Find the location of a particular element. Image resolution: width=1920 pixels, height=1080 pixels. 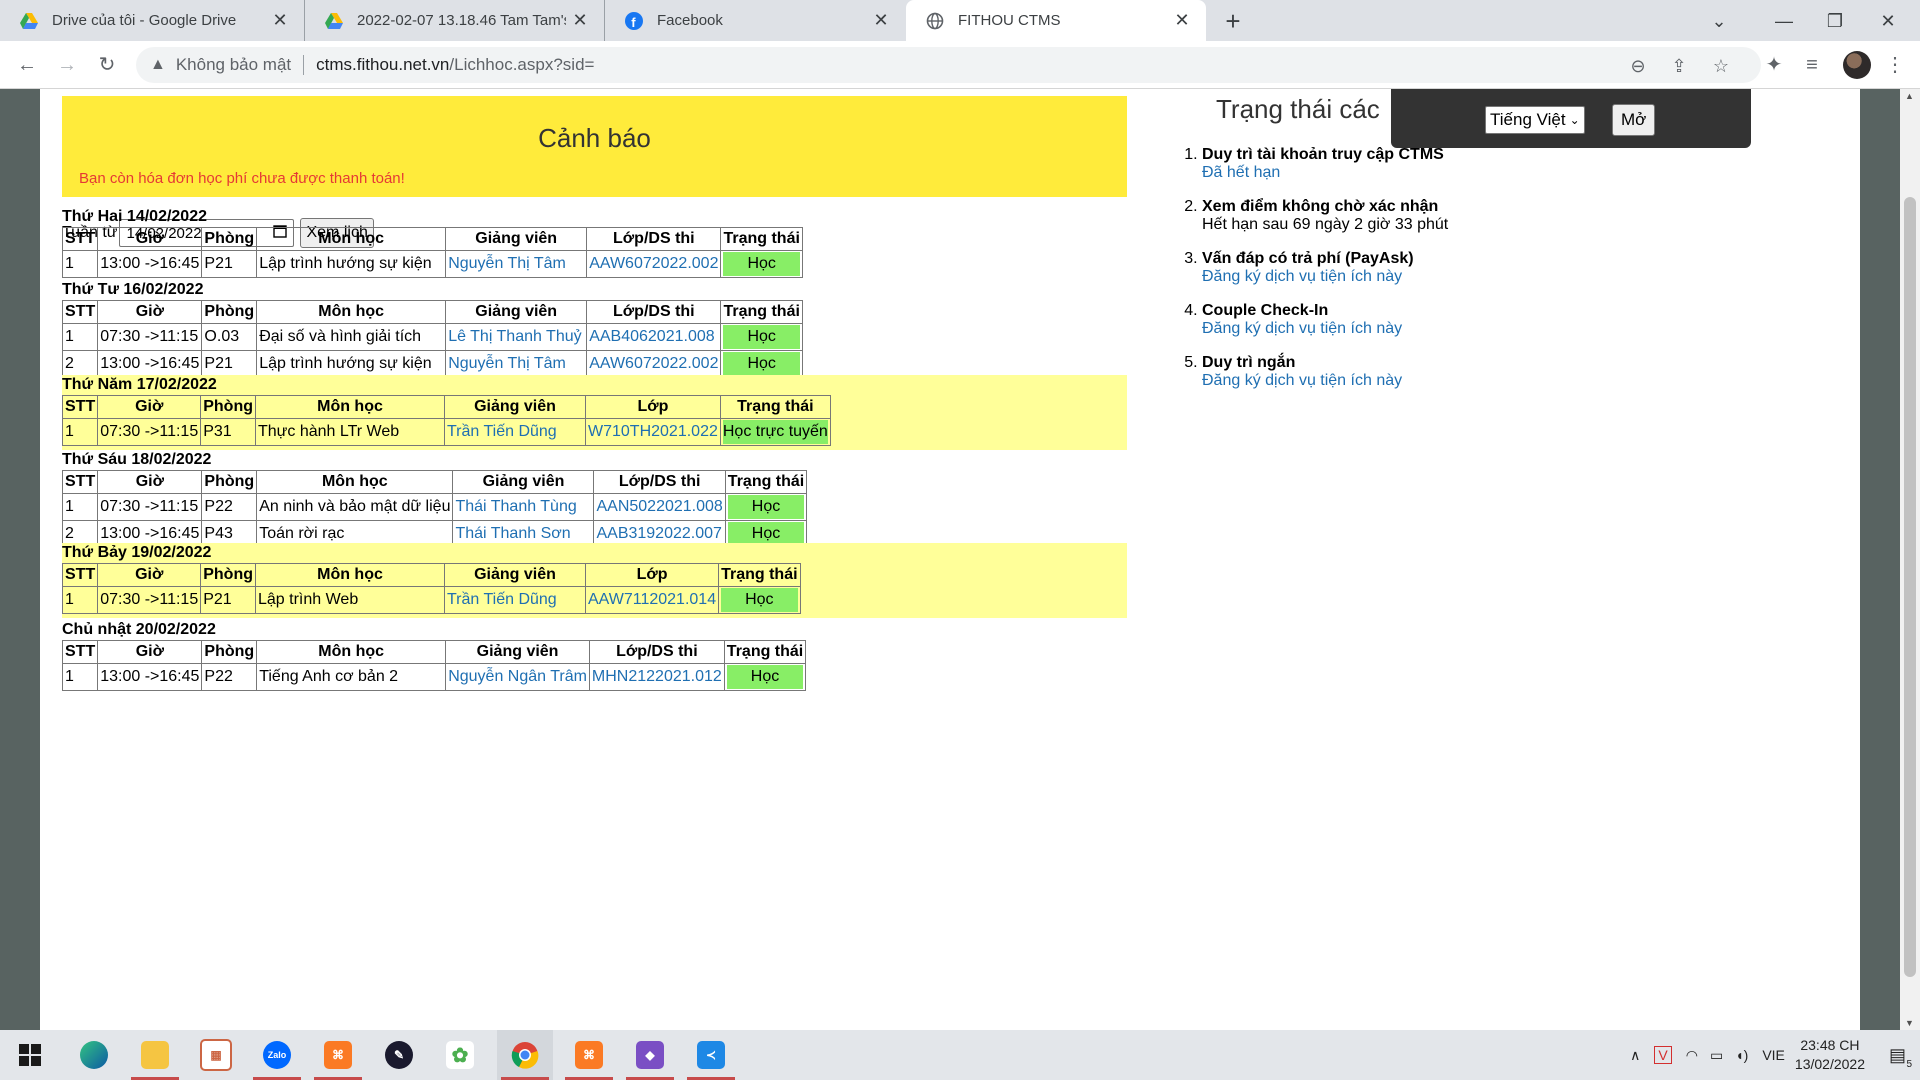

clock: 23:48 CH 13/02/2022 is located at coordinates (1830, 1055).